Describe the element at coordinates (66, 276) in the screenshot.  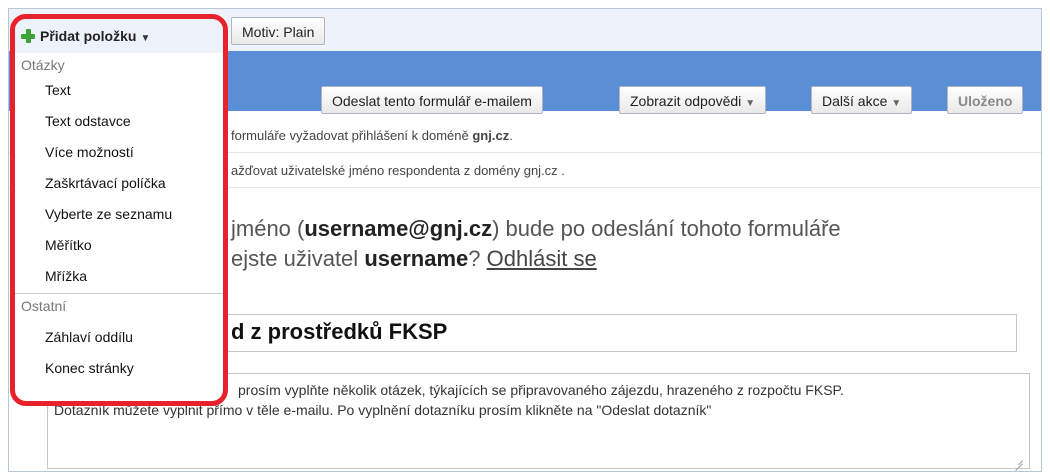
I see `menu-item-grid: Mřížka` at that location.